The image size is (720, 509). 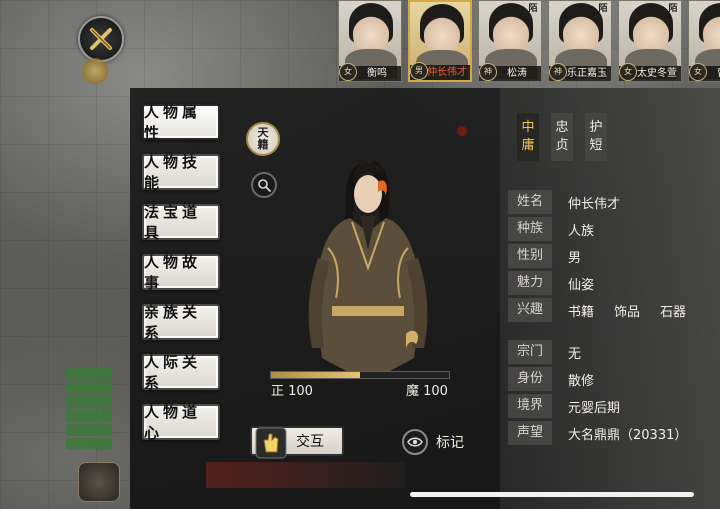 I want to click on nav-button: 亲族关系, so click(x=181, y=322).